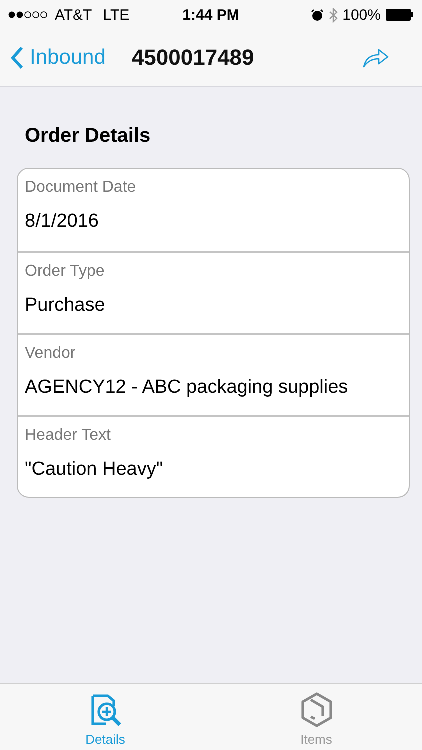 Image resolution: width=422 pixels, height=750 pixels. I want to click on status-time: 1:44 PM, so click(211, 15).